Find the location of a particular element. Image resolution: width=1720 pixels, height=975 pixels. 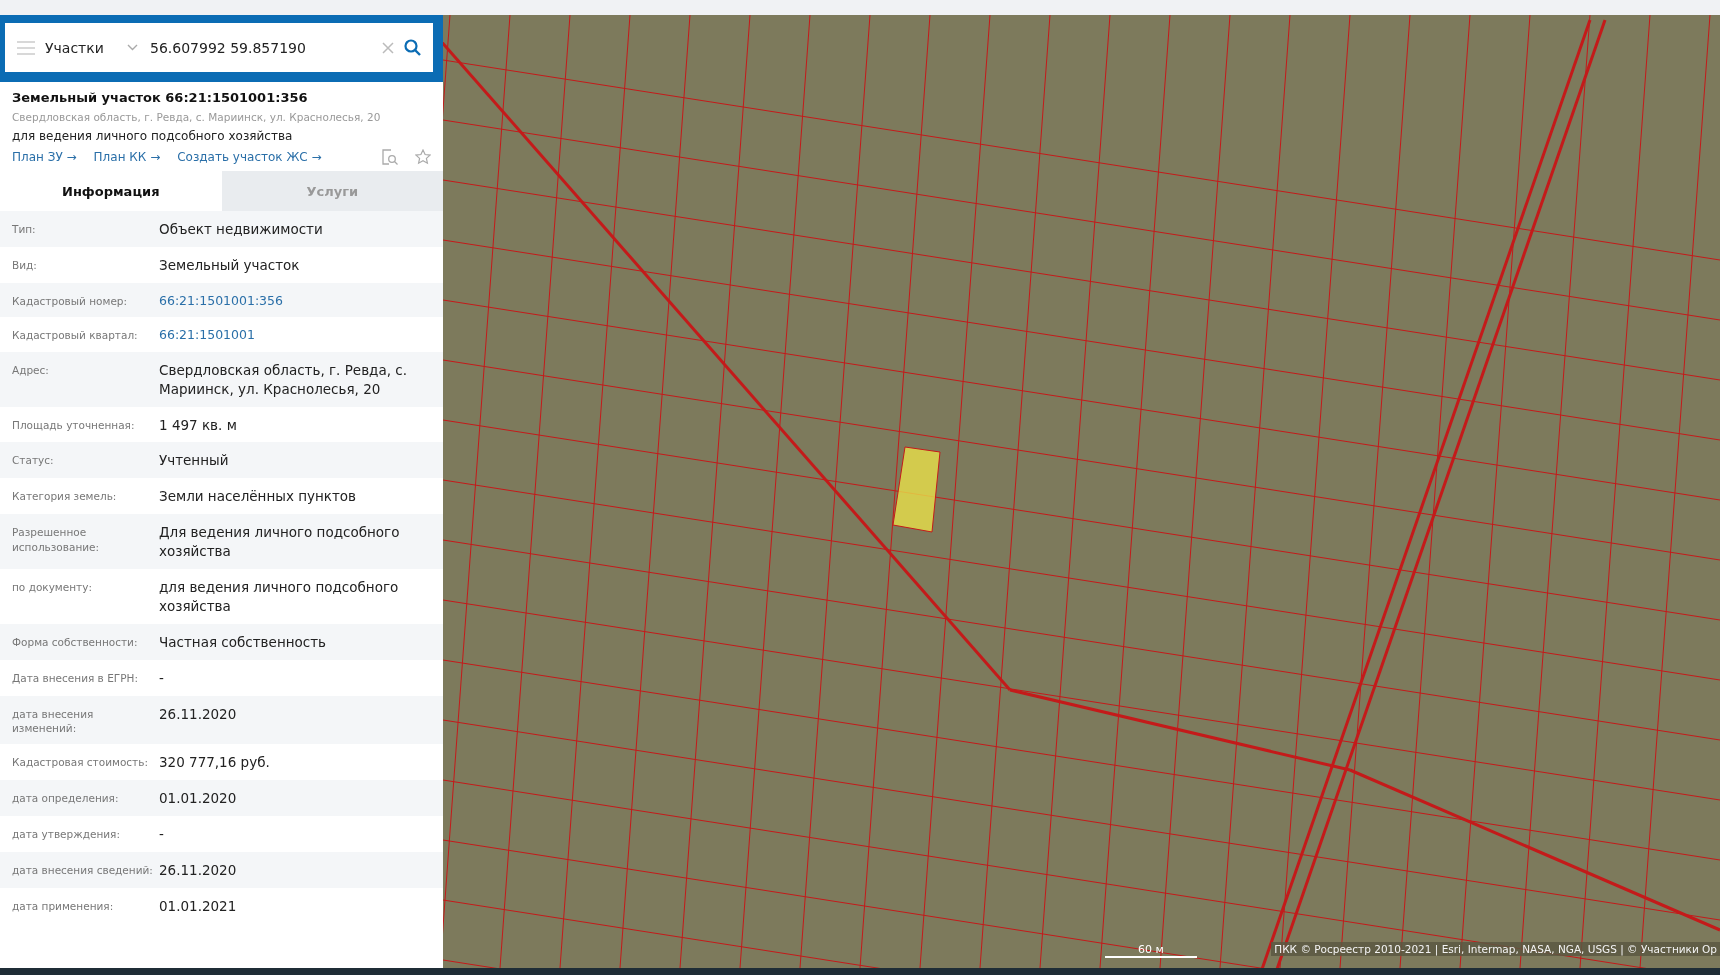

field-label: Площадь уточненная: is located at coordinates (74, 425).